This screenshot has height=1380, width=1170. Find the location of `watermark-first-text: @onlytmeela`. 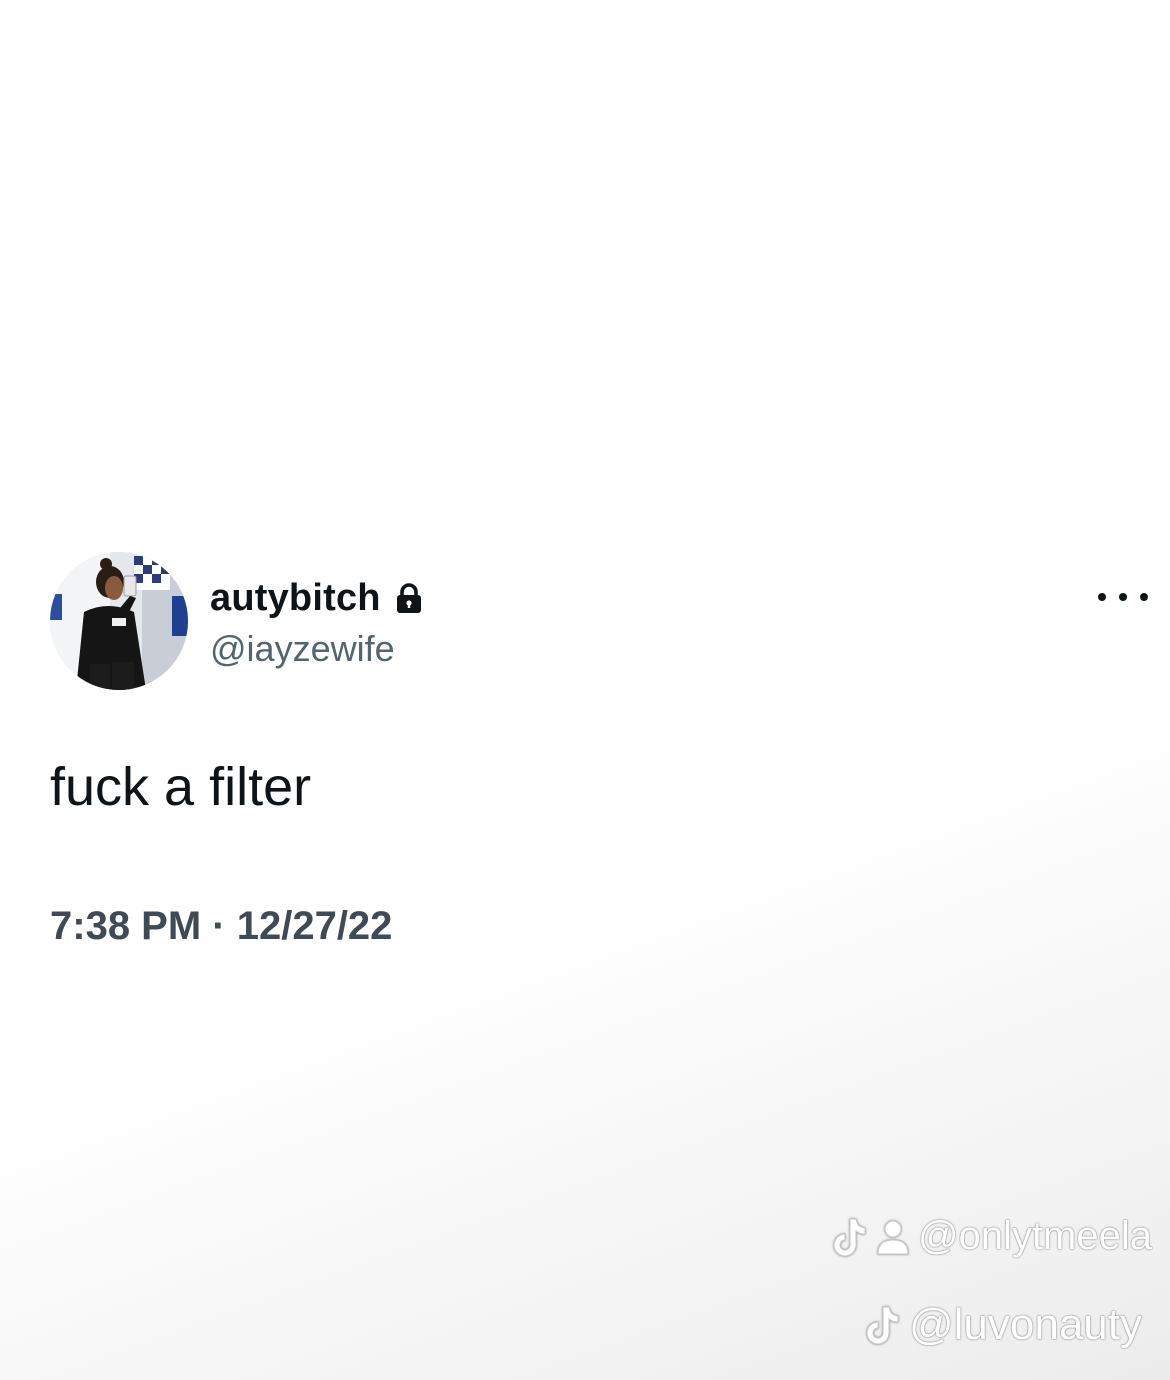

watermark-first-text: @onlytmeela is located at coordinates (1034, 1236).